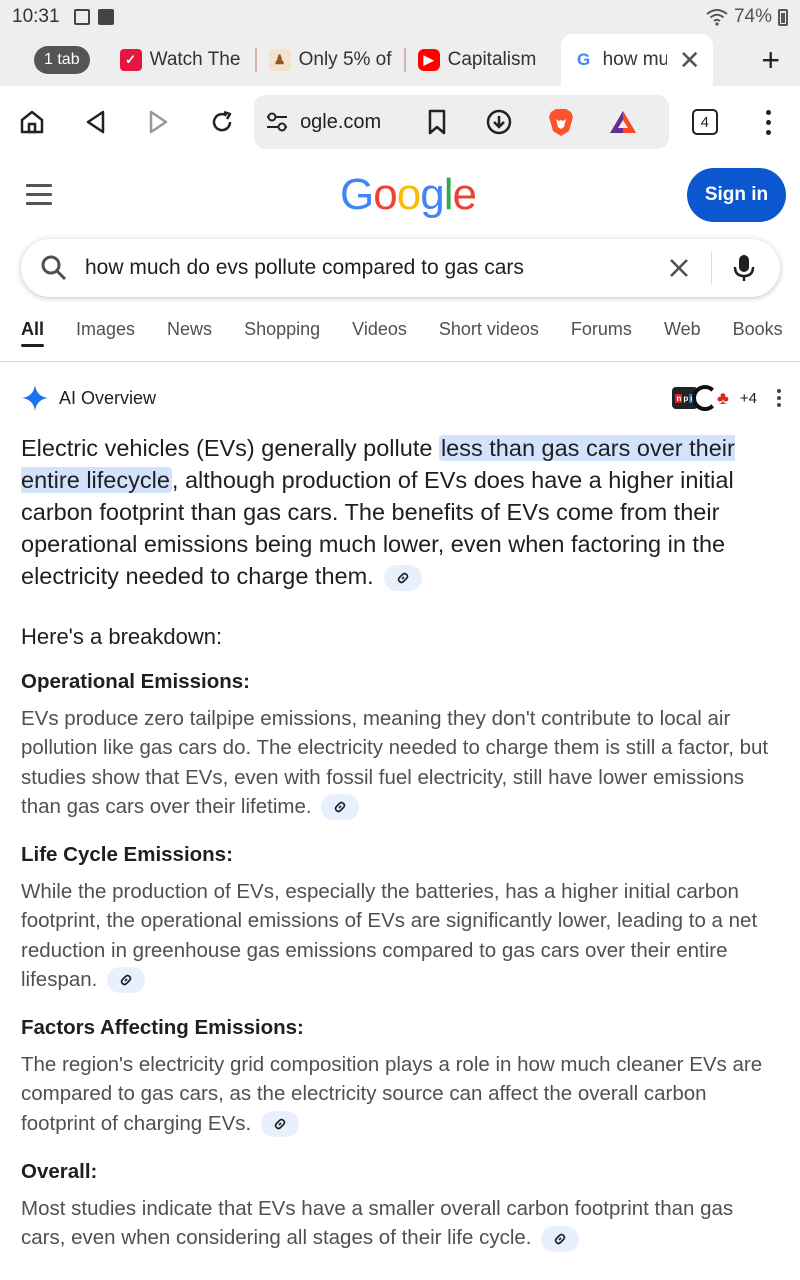  What do you see at coordinates (583, 60) in the screenshot?
I see `google-favicon-icon: G` at bounding box center [583, 60].